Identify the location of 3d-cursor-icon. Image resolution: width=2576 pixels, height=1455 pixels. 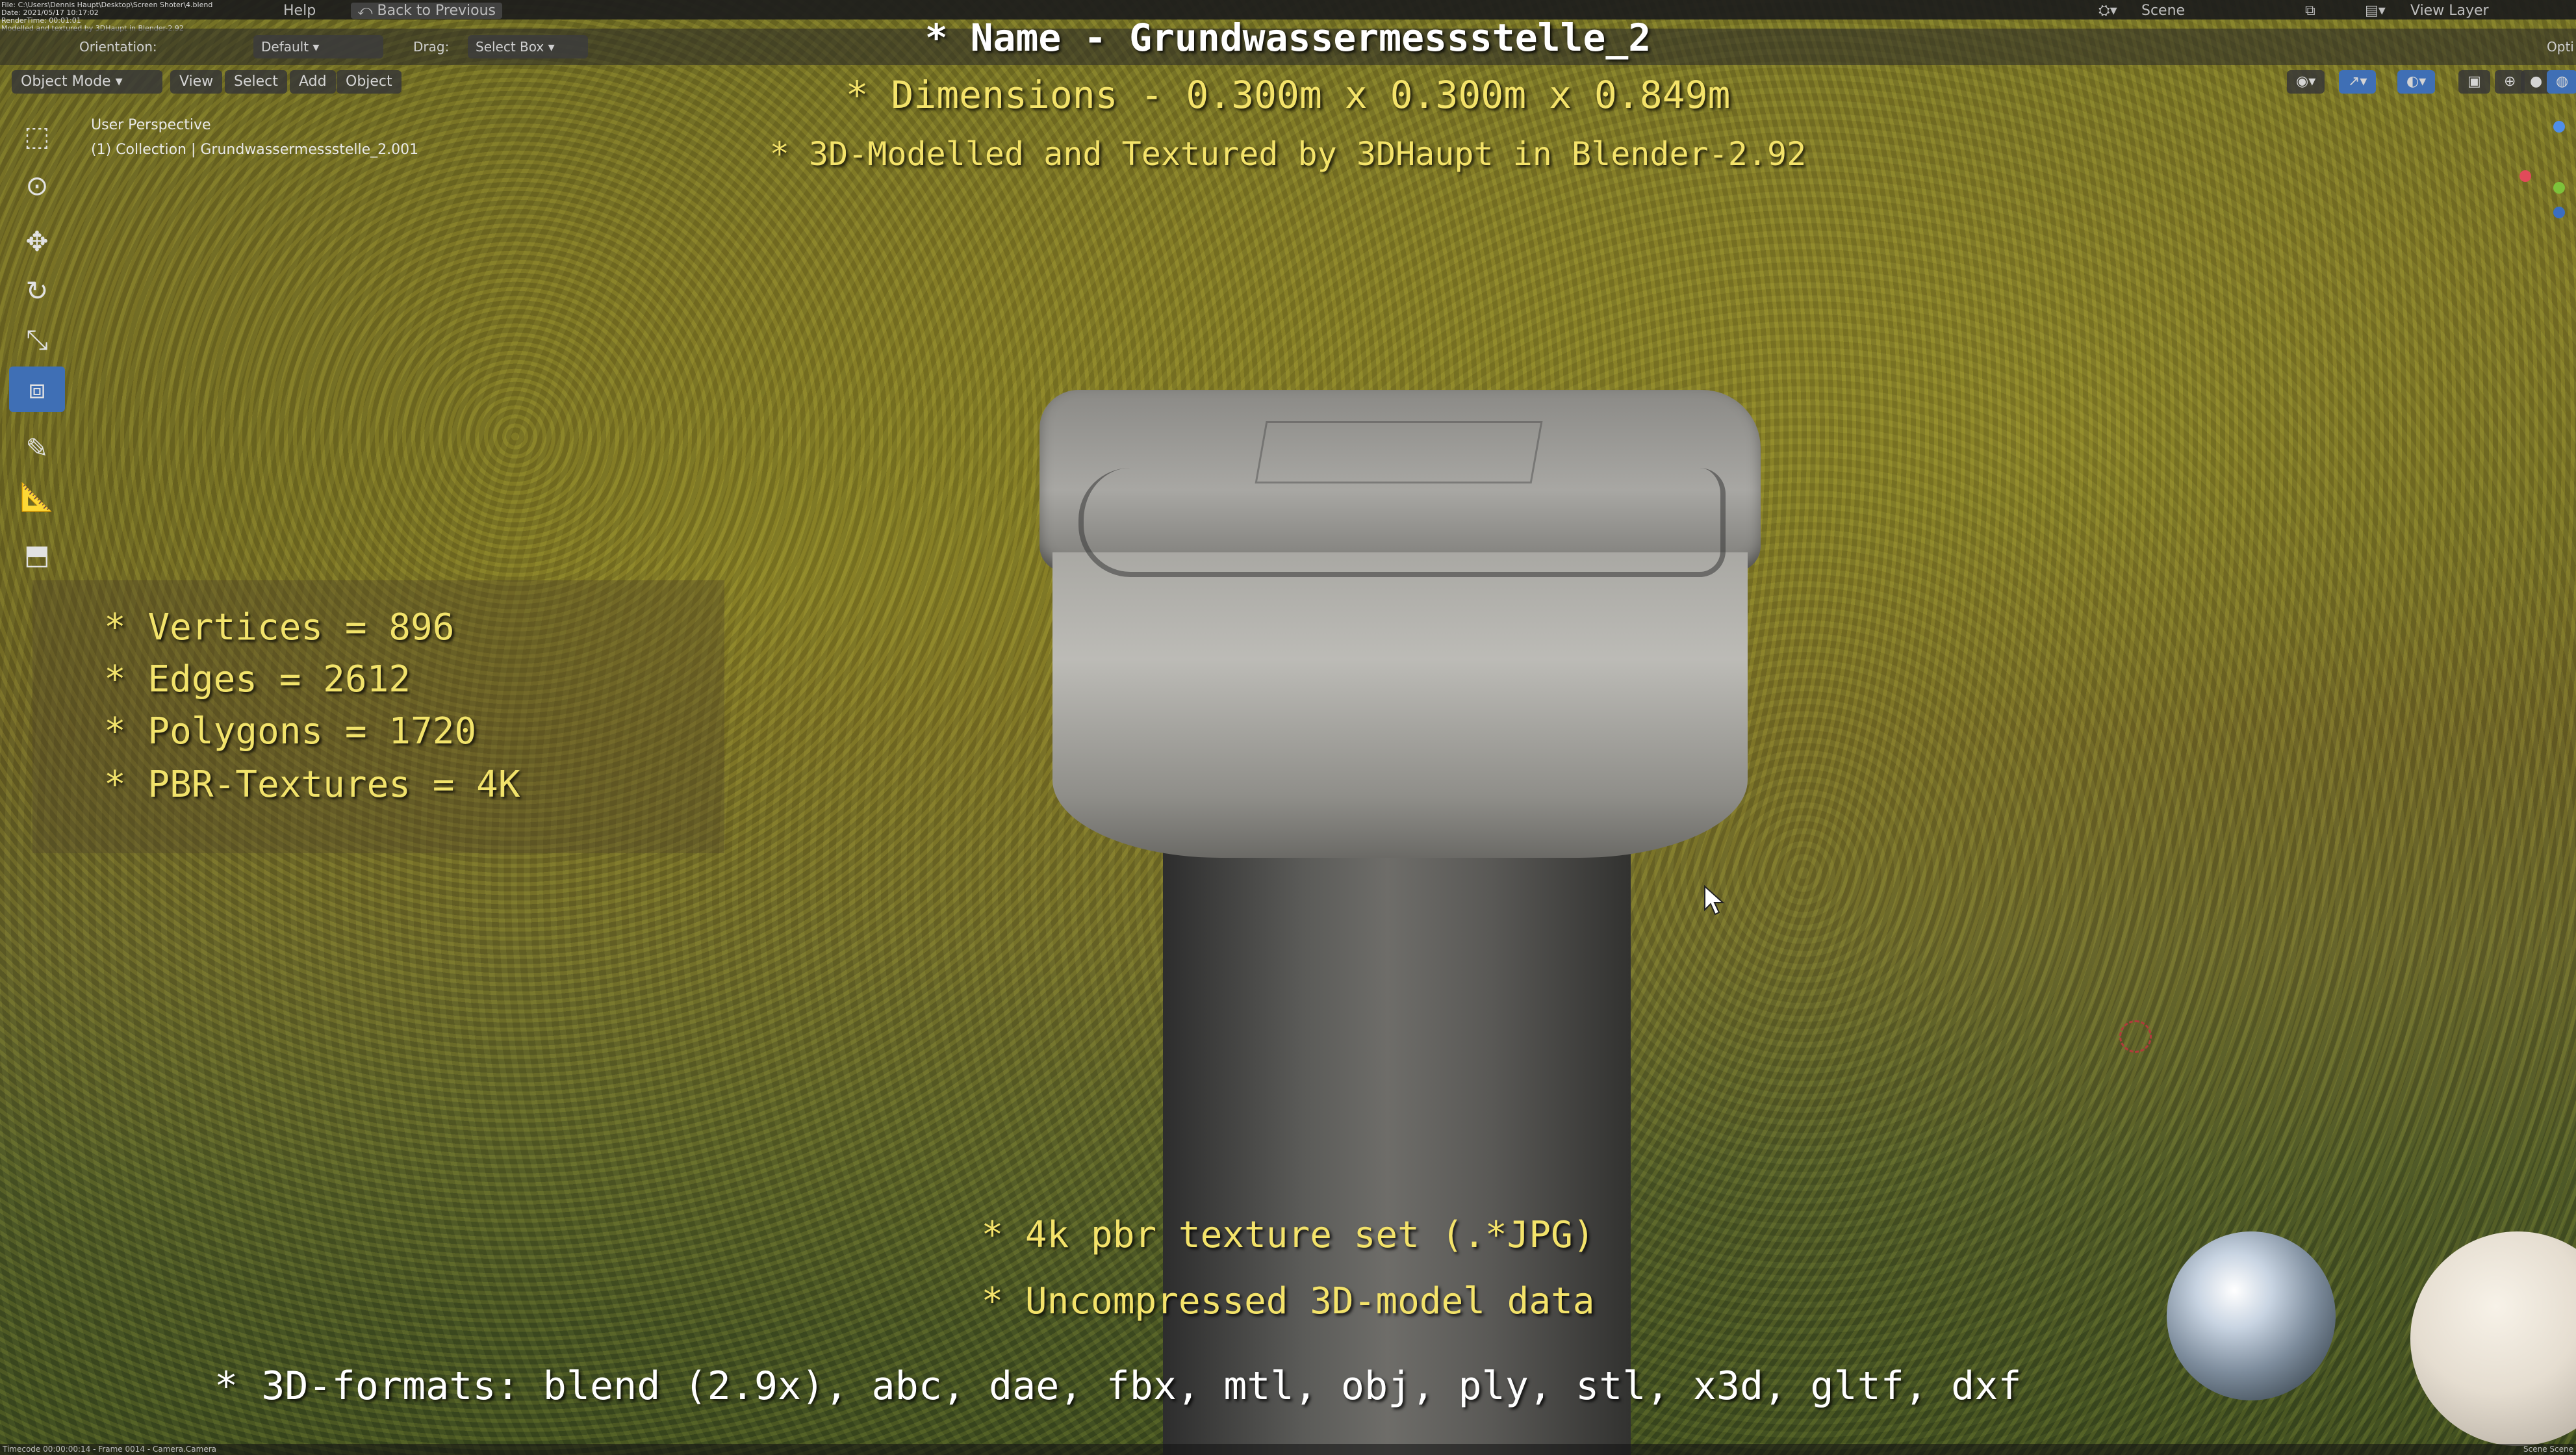
(2135, 1036).